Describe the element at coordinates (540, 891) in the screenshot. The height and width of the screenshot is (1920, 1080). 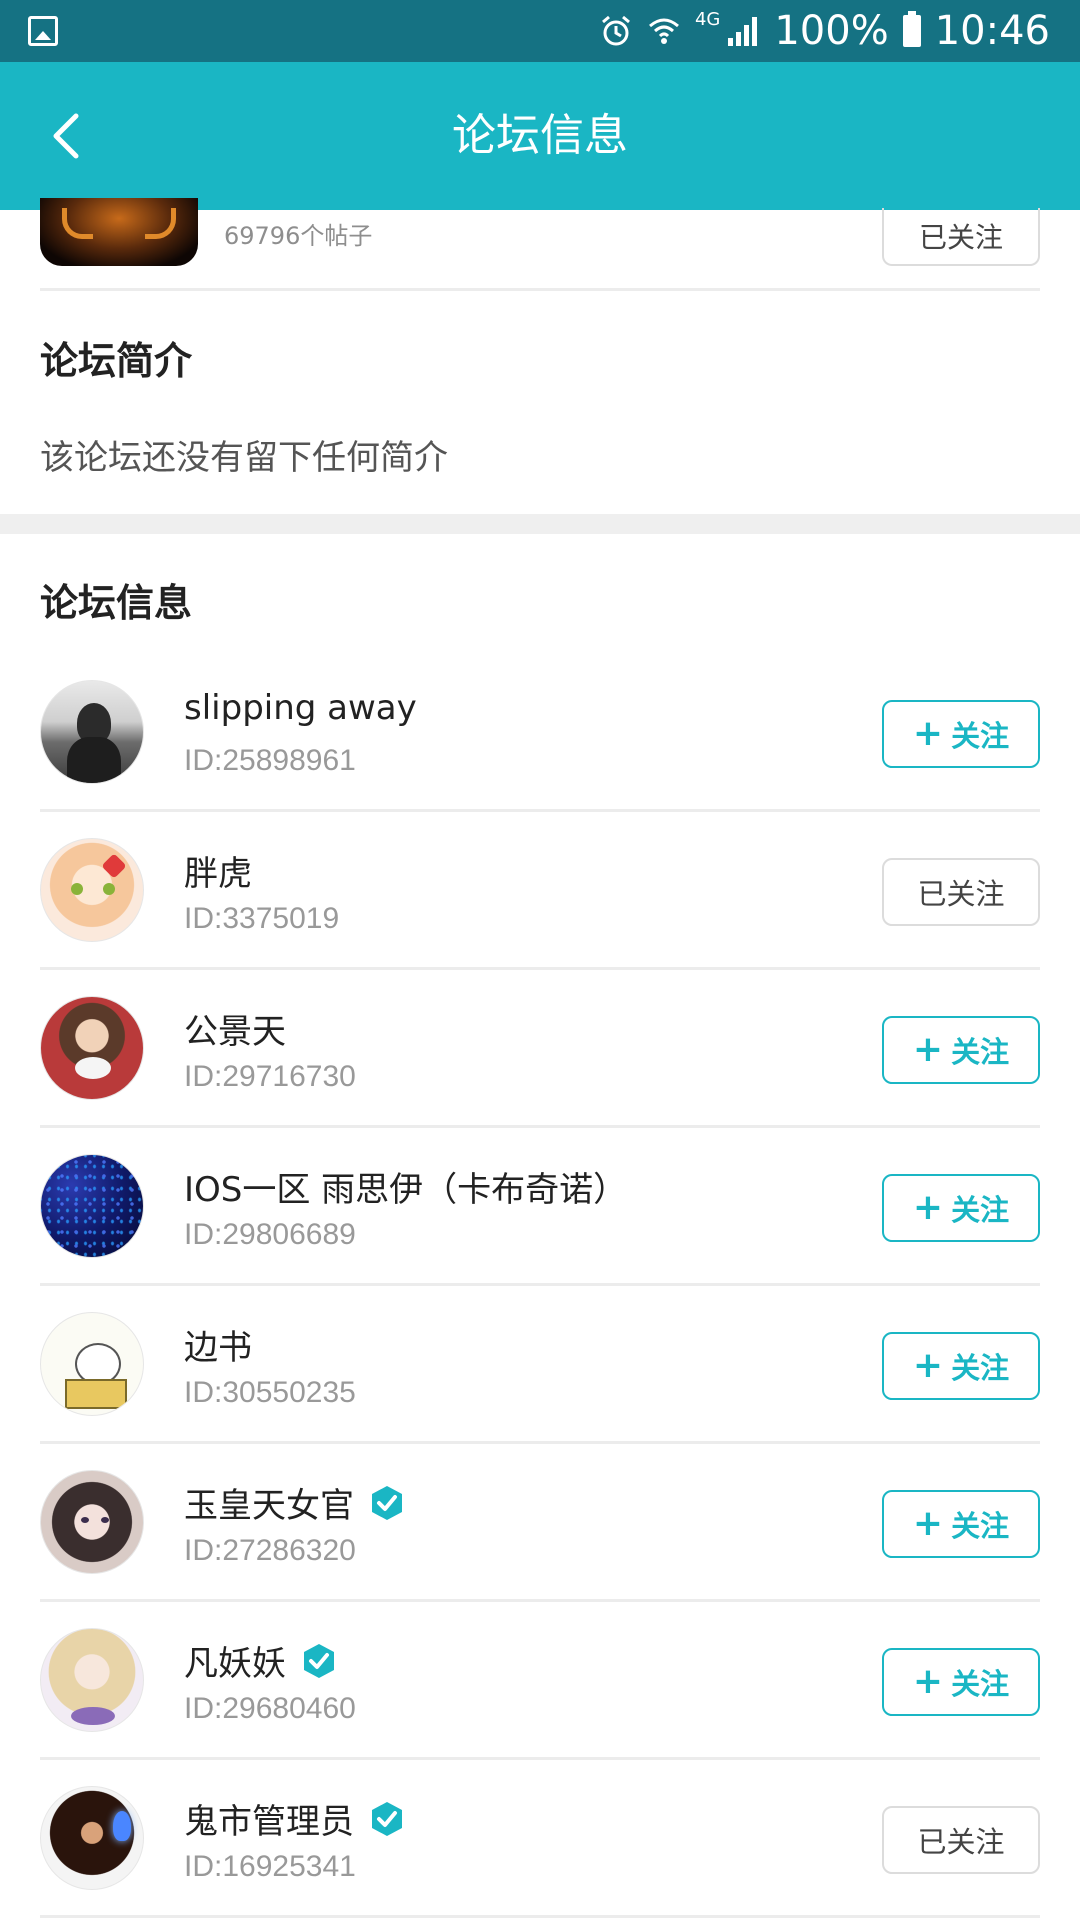
I see `member-row: 胖虎 ID:3375019 已关注` at that location.